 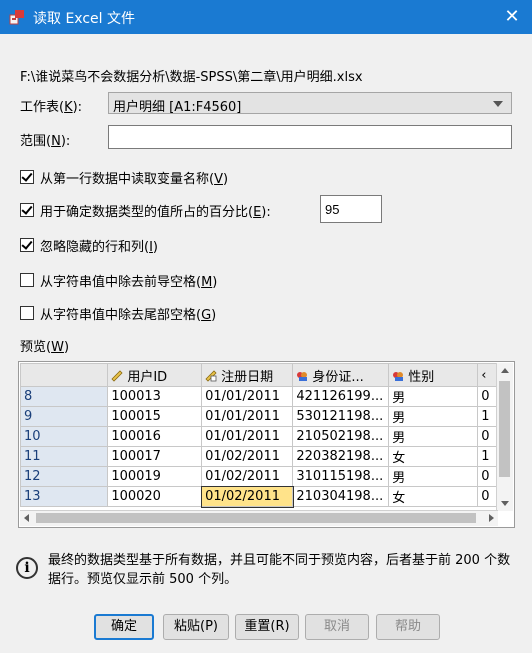 What do you see at coordinates (512, 17) in the screenshot?
I see `close-icon: ✕` at bounding box center [512, 17].